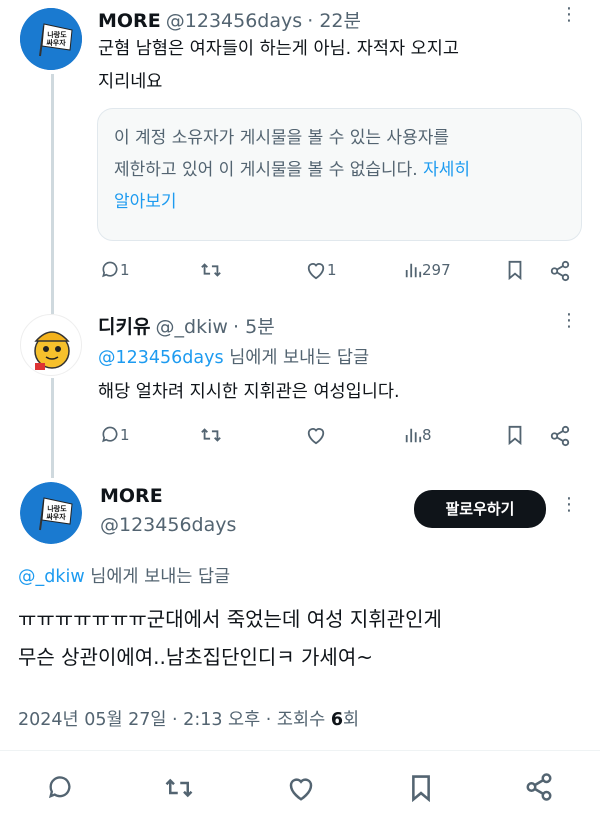 The height and width of the screenshot is (832, 600). I want to click on learn-more-link: 자세히, so click(446, 170).